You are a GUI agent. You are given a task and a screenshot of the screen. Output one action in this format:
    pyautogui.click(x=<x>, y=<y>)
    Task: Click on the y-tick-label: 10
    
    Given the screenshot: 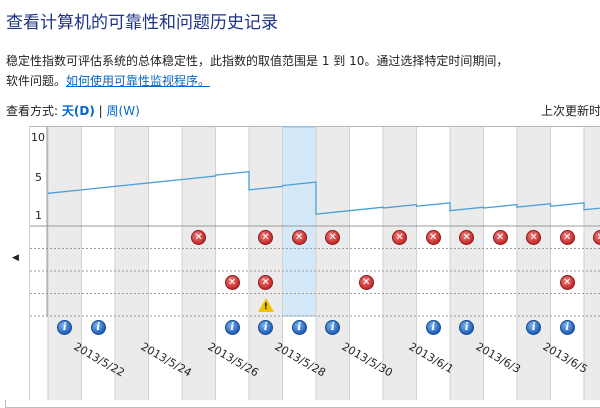 What is the action you would take?
    pyautogui.click(x=38, y=137)
    